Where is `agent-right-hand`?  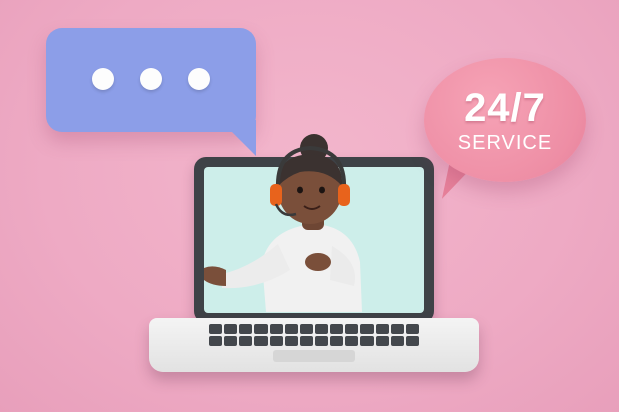
agent-right-hand is located at coordinates (318, 262).